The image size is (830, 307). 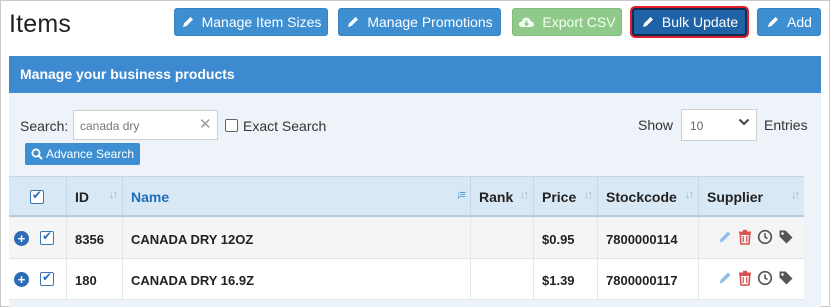 I want to click on column-header-price: Price ↓↑, so click(x=566, y=196).